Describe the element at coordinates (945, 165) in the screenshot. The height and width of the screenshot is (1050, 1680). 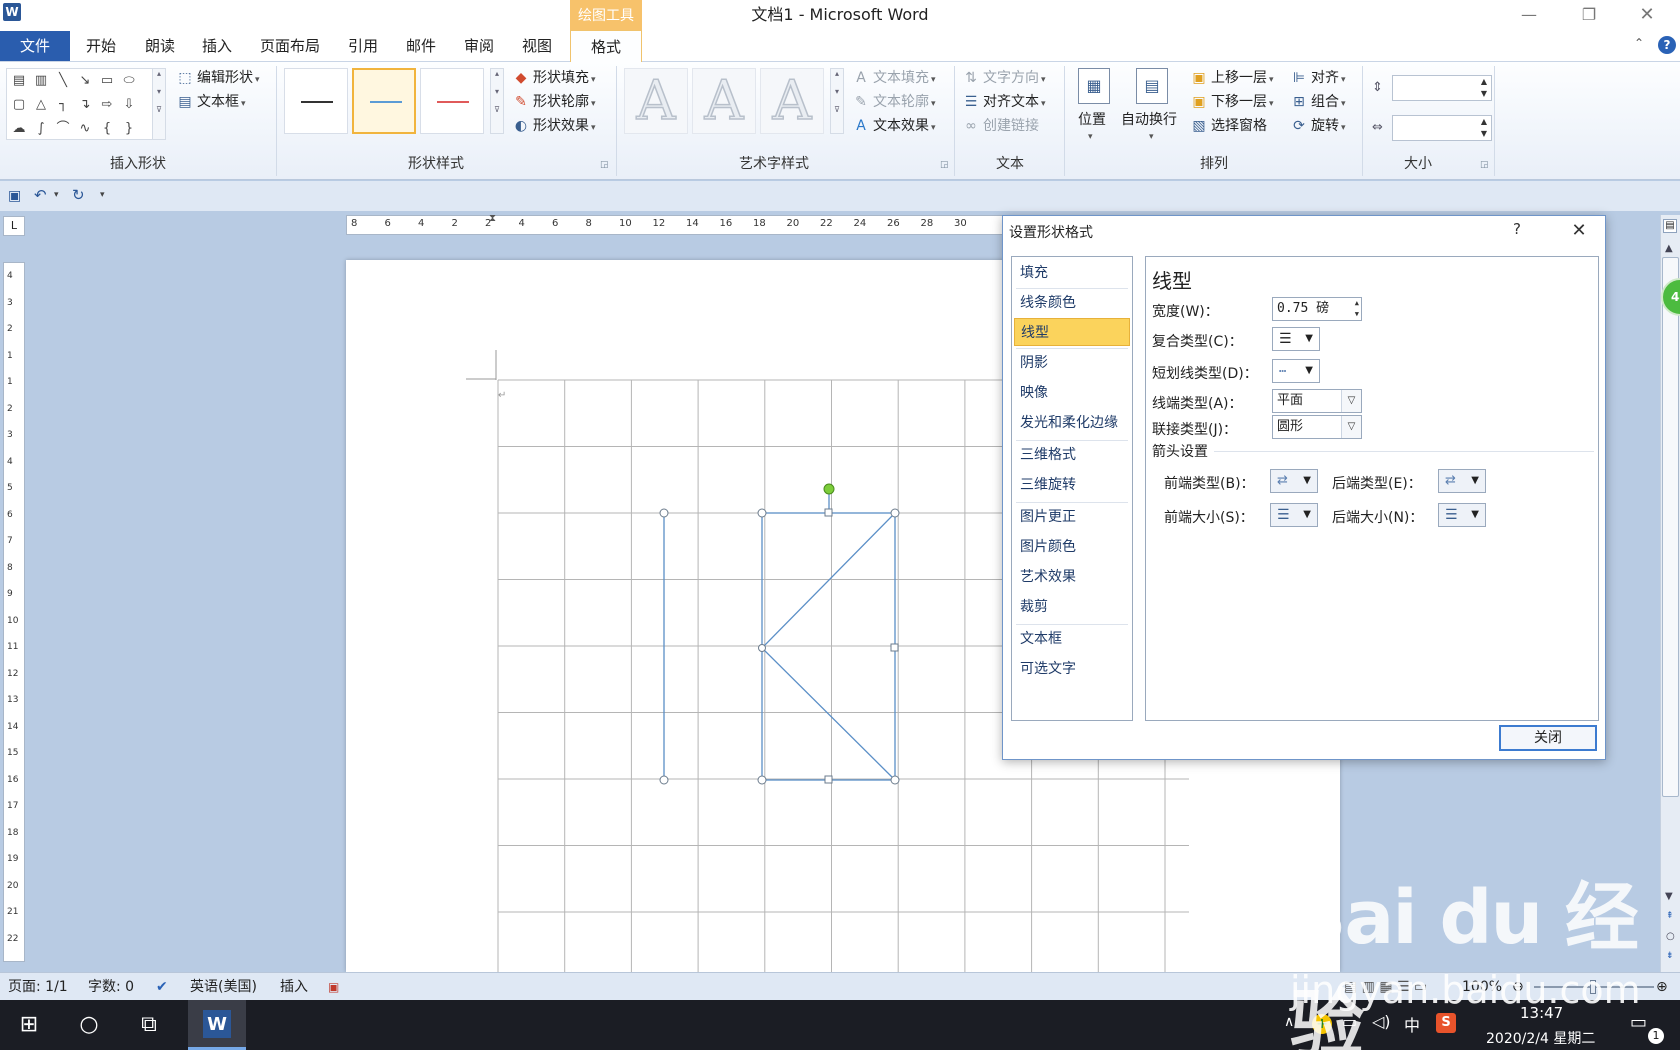
I see `wordart-styles-launcher-icon: ◲` at that location.